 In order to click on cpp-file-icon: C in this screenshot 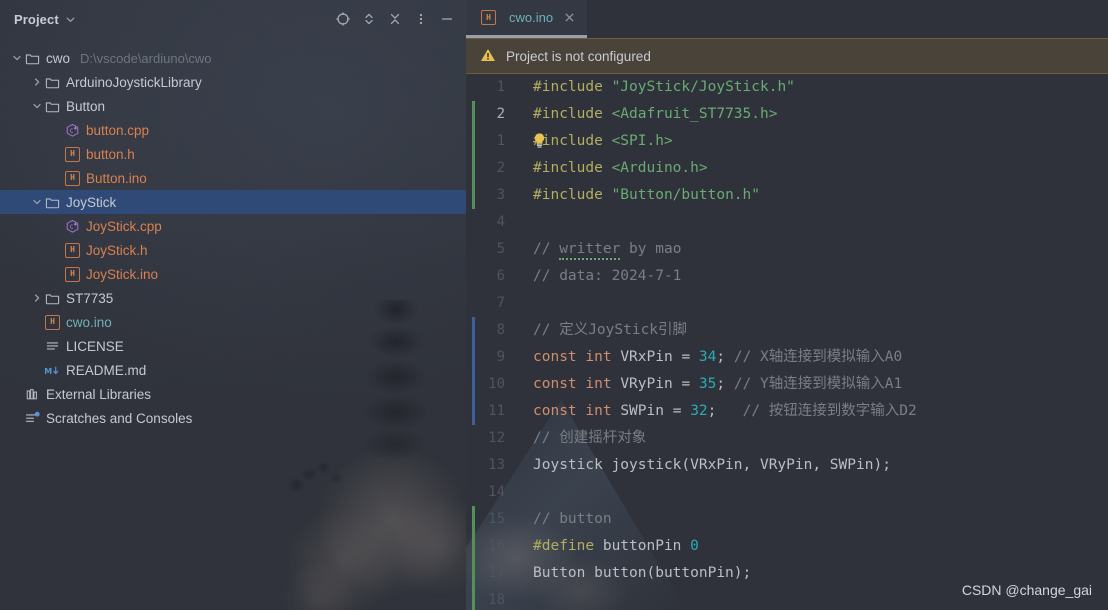, I will do `click(72, 226)`.